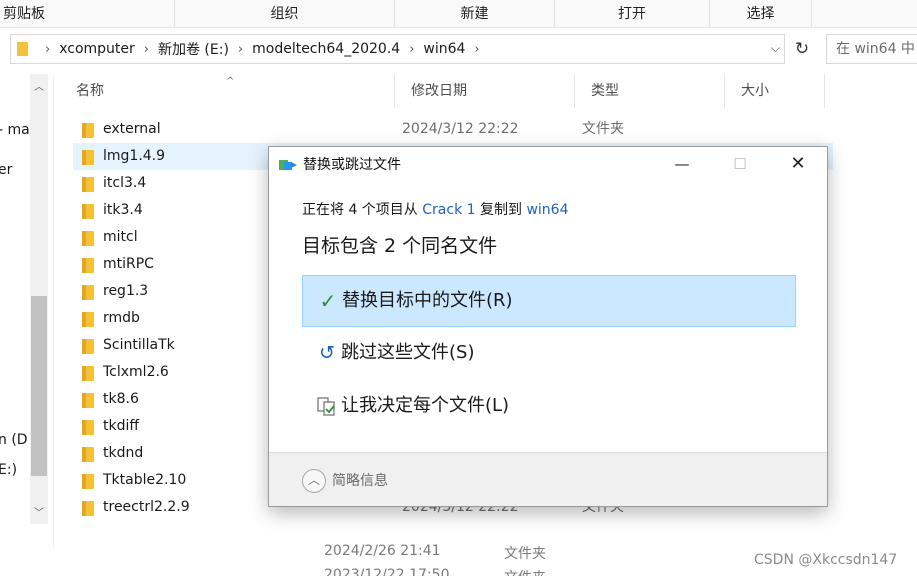 This screenshot has width=917, height=576. Describe the element at coordinates (549, 407) in the screenshot. I see `decide-each-file-option: 让我决定每个文件(L)` at that location.